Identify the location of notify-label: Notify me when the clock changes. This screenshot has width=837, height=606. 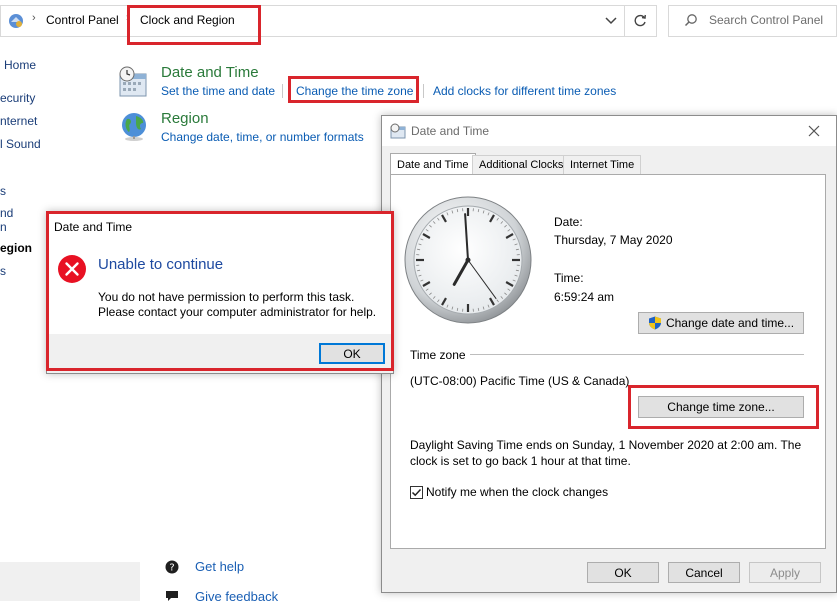
(517, 492).